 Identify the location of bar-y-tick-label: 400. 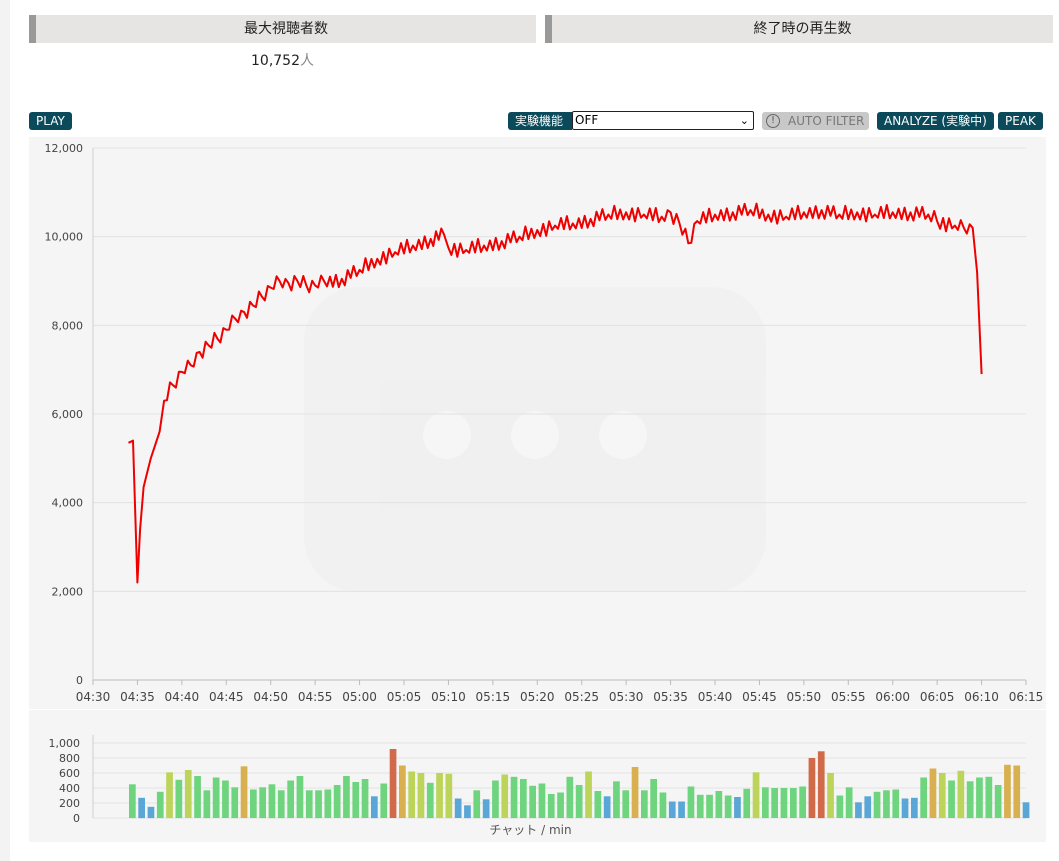
(69, 788).